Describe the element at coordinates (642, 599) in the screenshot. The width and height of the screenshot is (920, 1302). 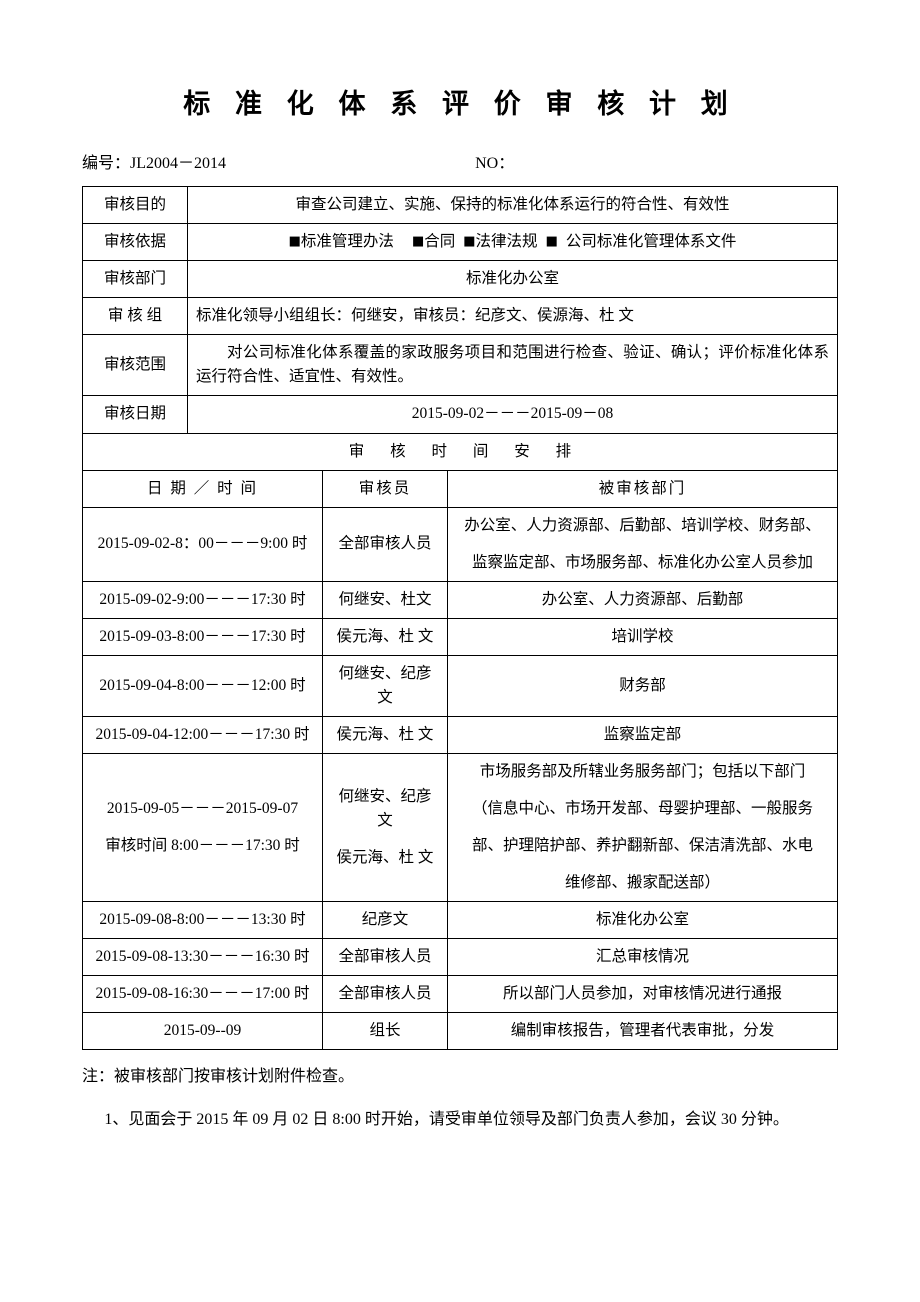
I see `schedule-cell-department: 办公室、人力资源部、后勤部` at that location.